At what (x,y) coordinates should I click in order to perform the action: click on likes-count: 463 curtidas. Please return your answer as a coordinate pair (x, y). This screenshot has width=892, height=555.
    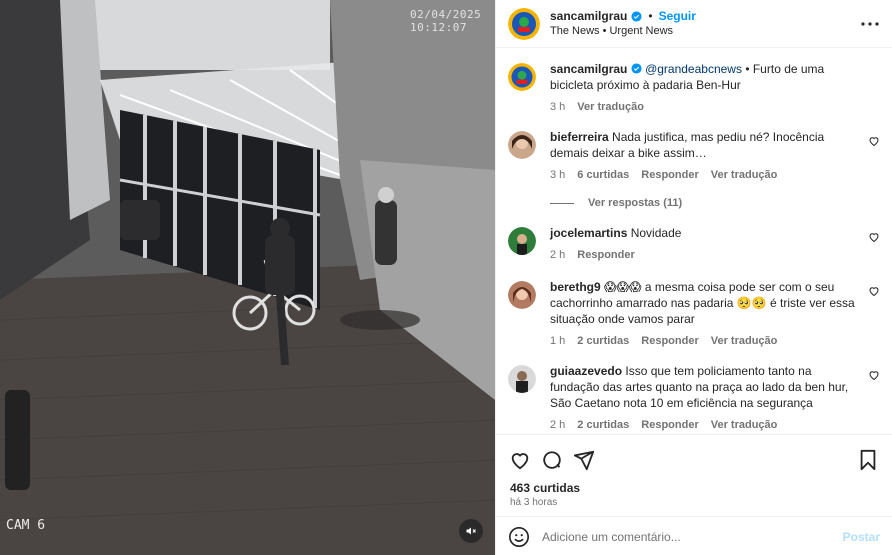
    Looking at the image, I should click on (694, 485).